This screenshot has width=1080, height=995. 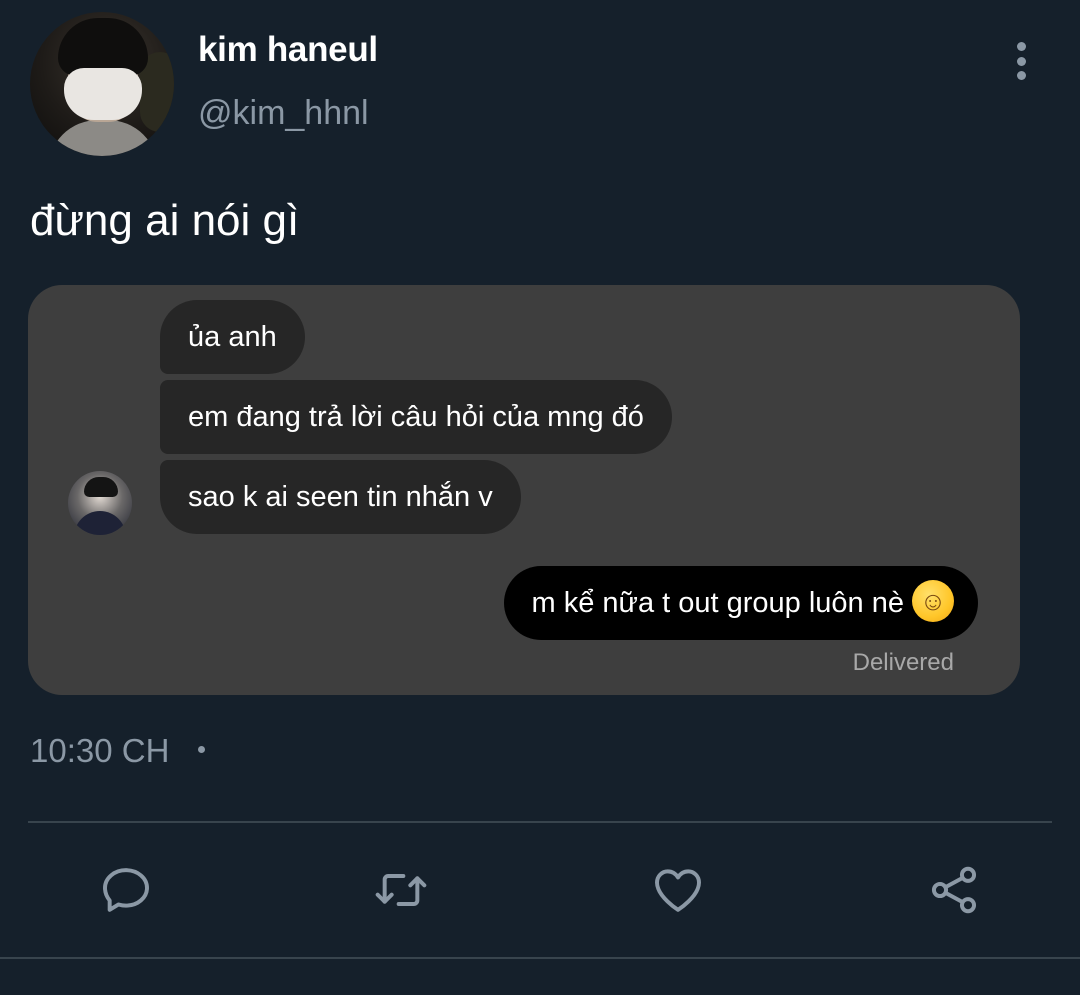 What do you see at coordinates (100, 523) in the screenshot?
I see `chat-avatar-suit` at bounding box center [100, 523].